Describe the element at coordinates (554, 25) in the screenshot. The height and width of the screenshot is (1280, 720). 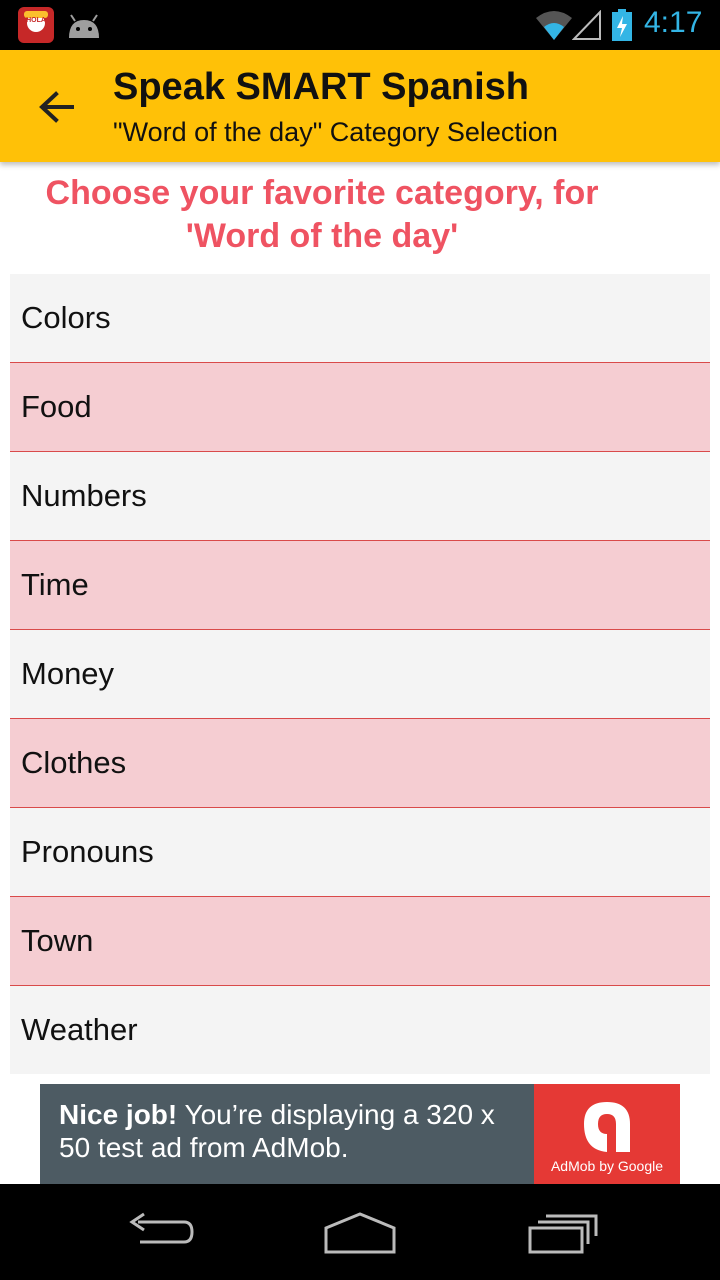
I see `wifi-icon` at that location.